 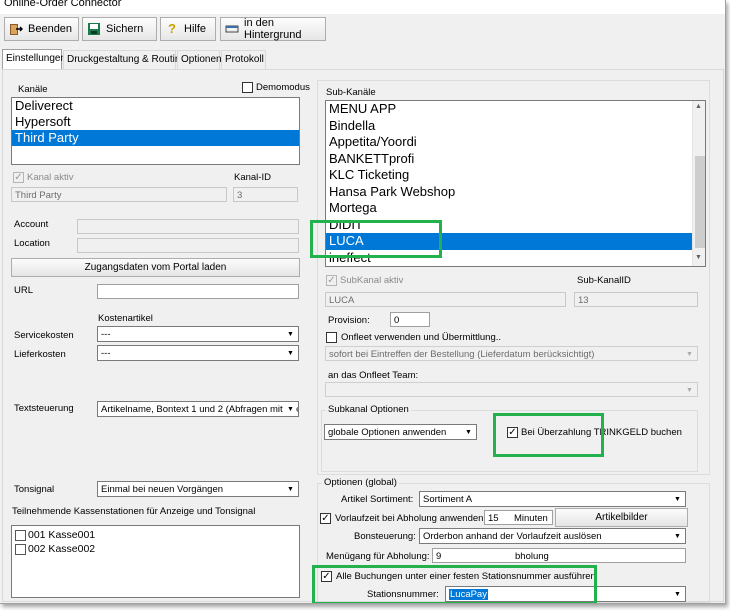 What do you see at coordinates (247, 87) in the screenshot?
I see `demo-checkbox` at bounding box center [247, 87].